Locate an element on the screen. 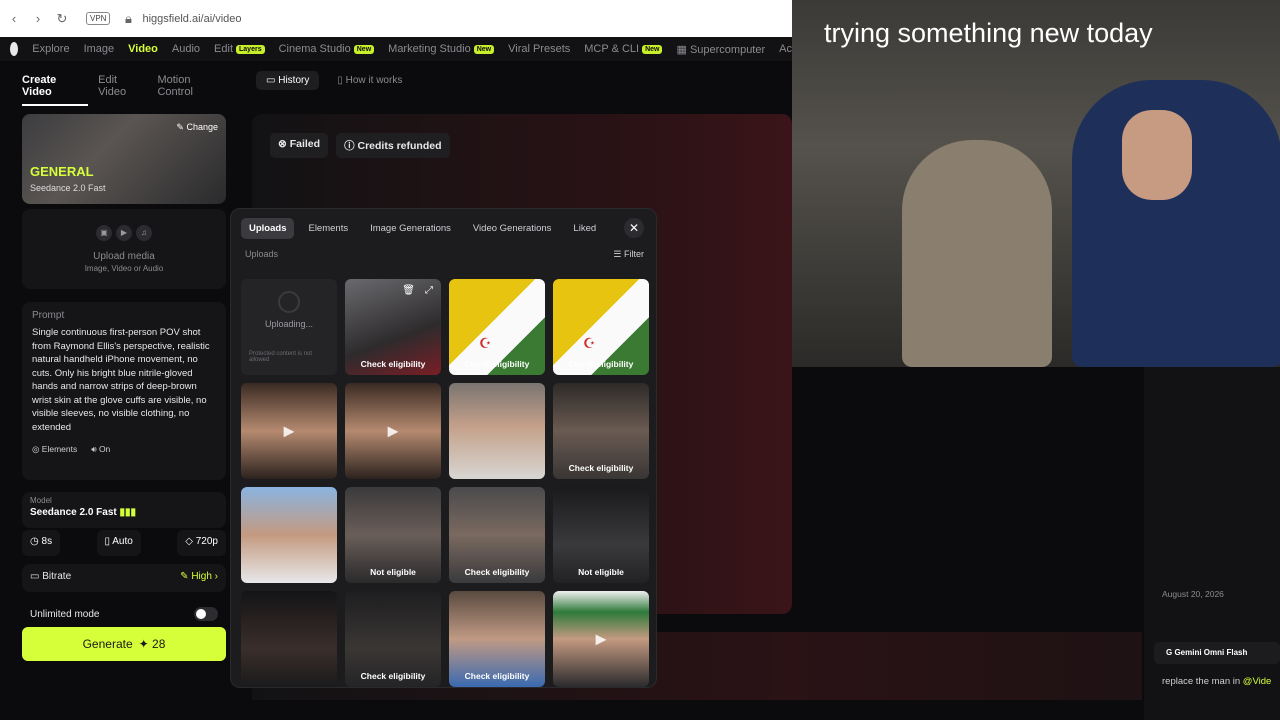  model-name: Seedance 2.0 Fast is located at coordinates (73, 512).